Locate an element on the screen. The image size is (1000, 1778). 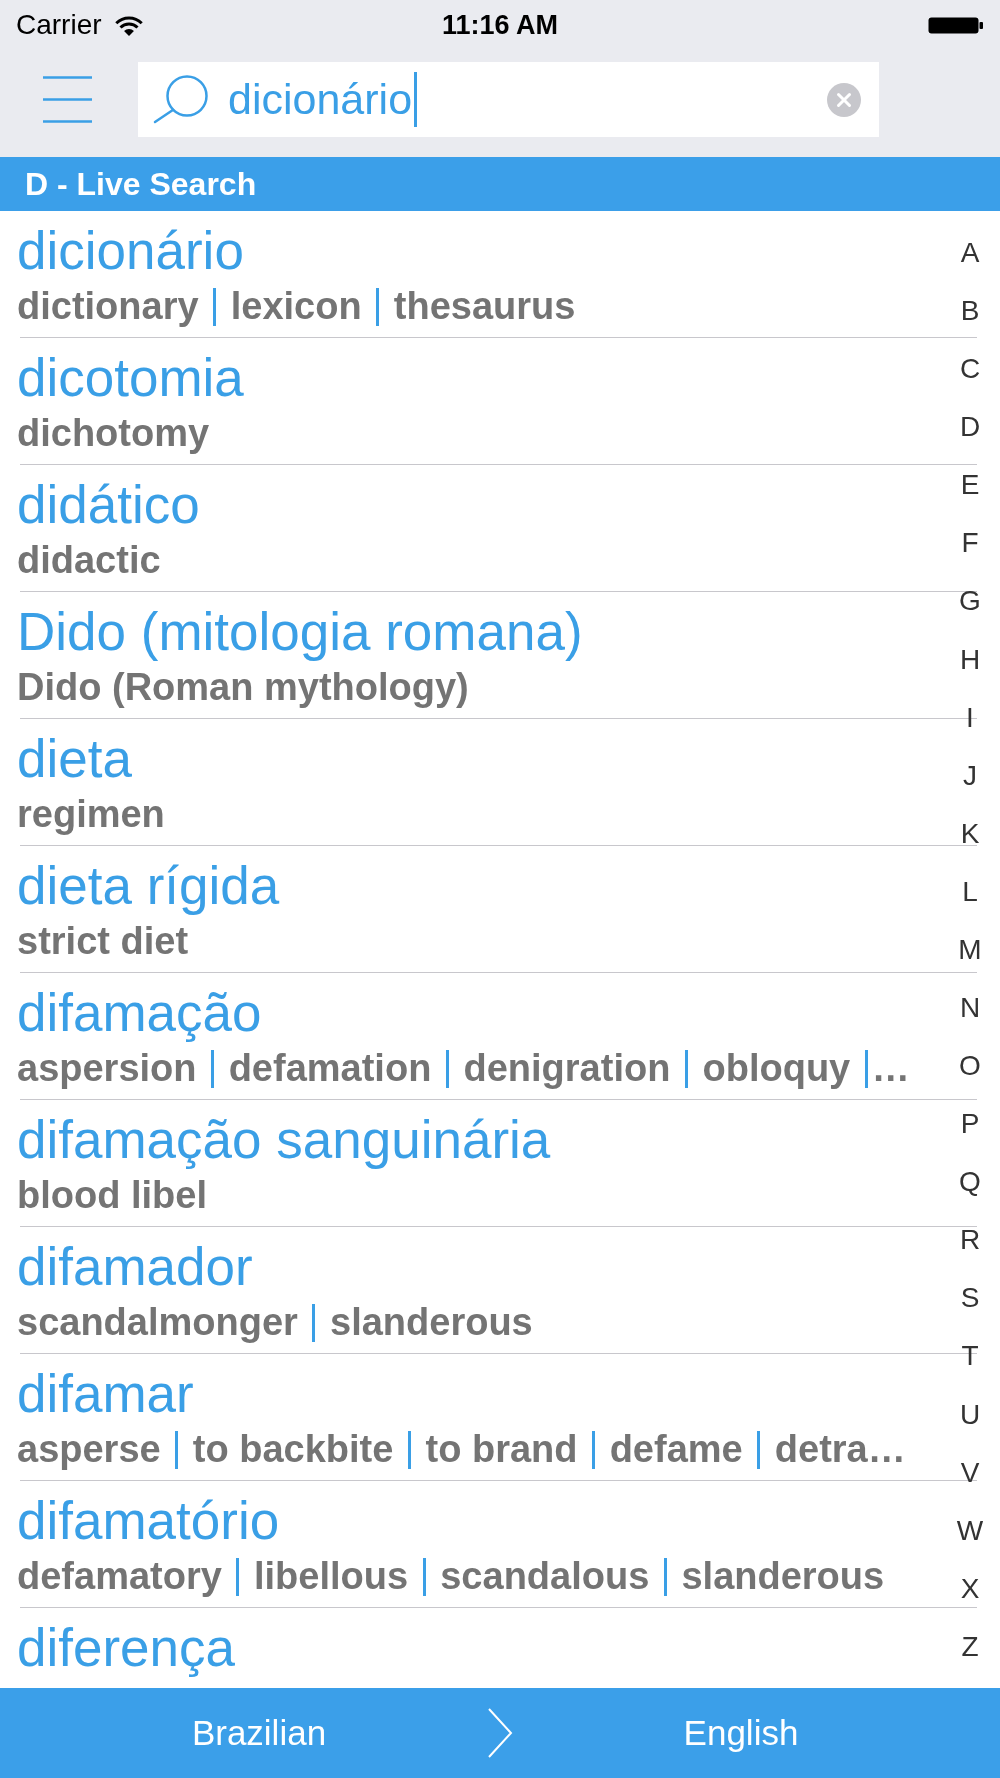
translation-text: didactic is located at coordinates (89, 560).